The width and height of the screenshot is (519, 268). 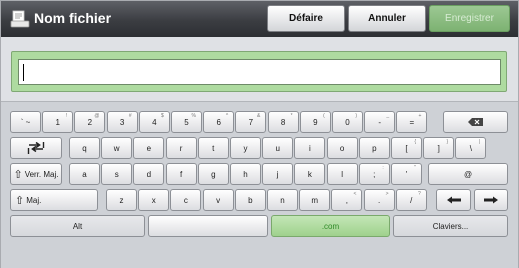 What do you see at coordinates (379, 200) in the screenshot?
I see `key-row4-8: . >` at bounding box center [379, 200].